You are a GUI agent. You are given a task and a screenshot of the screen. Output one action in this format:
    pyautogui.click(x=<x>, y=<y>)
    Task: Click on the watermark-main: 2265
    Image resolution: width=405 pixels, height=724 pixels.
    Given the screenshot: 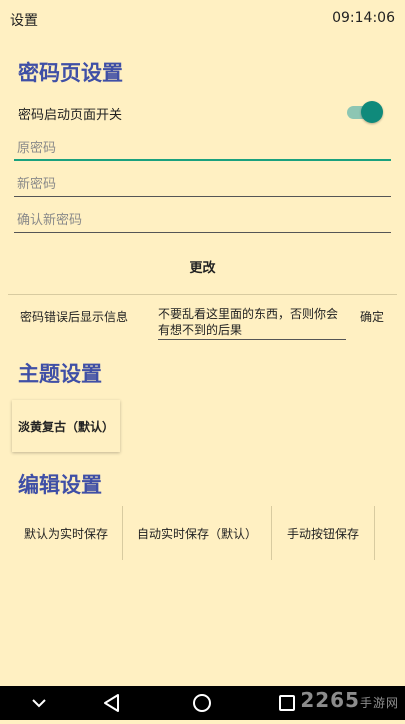 What is the action you would take?
    pyautogui.click(x=330, y=700)
    